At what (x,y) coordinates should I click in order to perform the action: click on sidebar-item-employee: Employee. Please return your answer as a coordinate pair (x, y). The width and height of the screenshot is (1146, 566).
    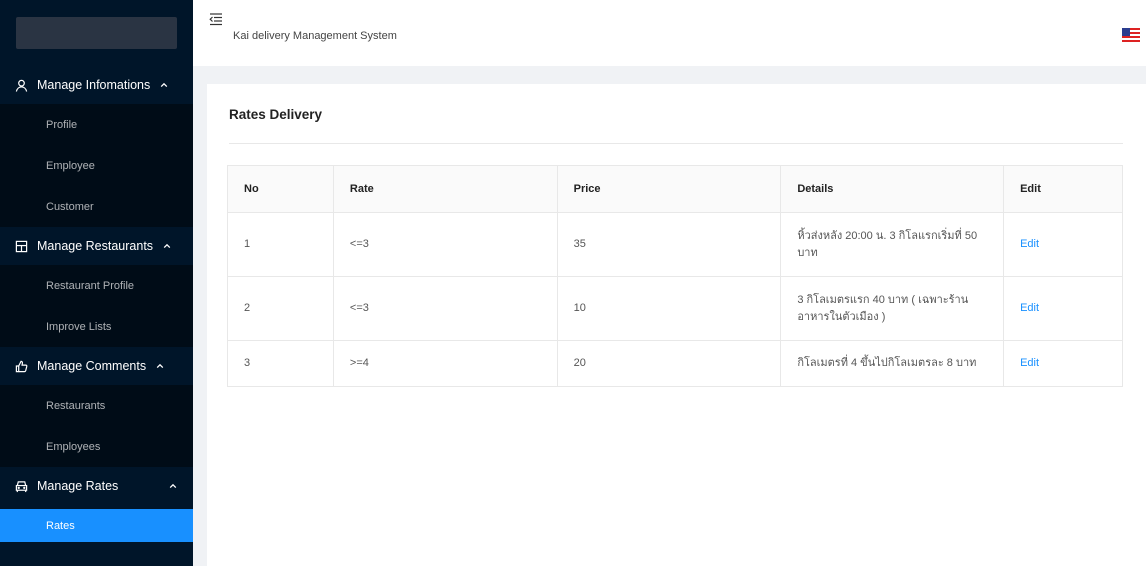
    Looking at the image, I should click on (96, 165).